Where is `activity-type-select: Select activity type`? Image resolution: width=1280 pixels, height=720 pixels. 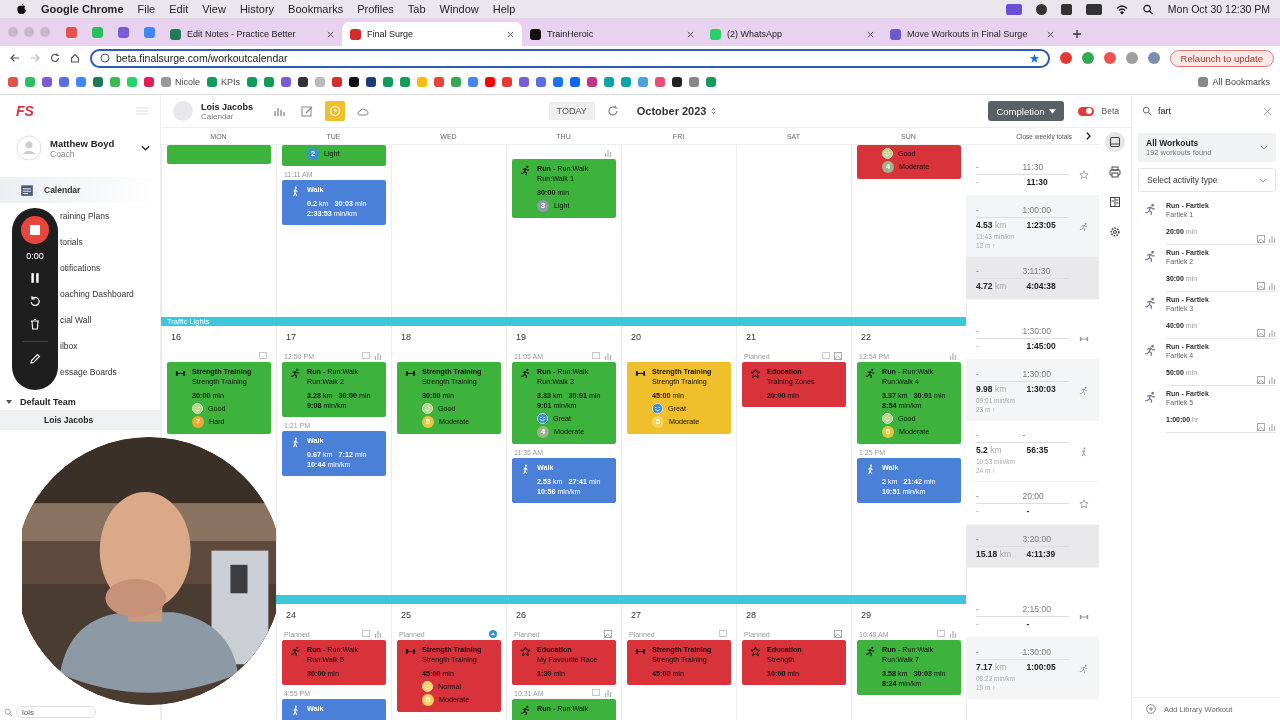 activity-type-select: Select activity type is located at coordinates (1207, 180).